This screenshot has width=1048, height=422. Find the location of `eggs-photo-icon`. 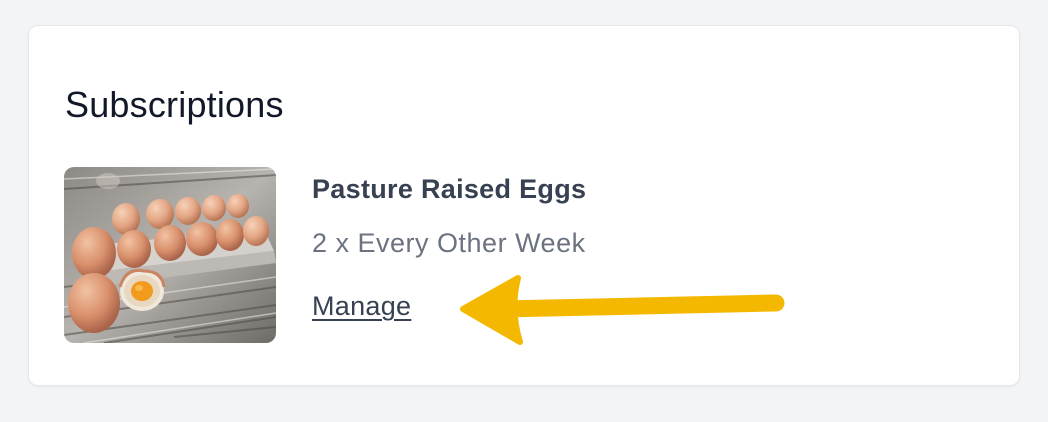

eggs-photo-icon is located at coordinates (170, 255).